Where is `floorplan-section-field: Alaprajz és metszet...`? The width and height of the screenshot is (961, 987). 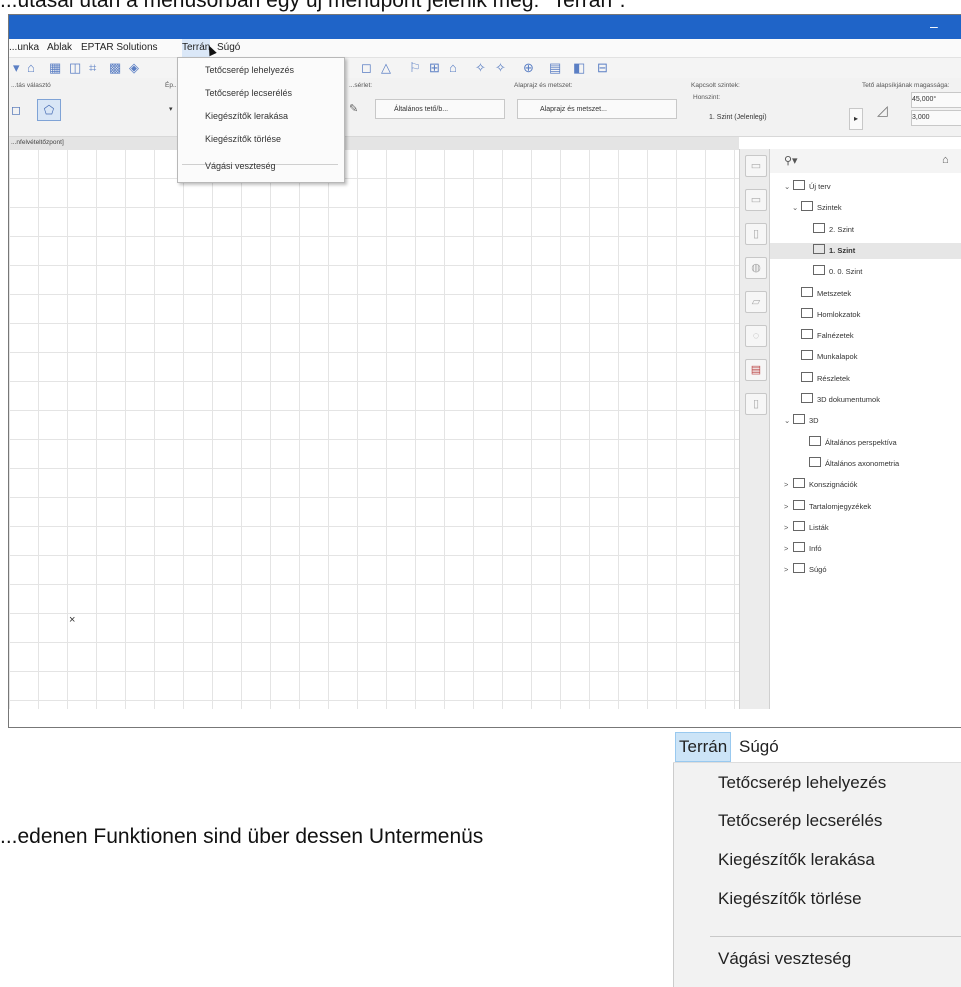 floorplan-section-field: Alaprajz és metszet... is located at coordinates (597, 109).